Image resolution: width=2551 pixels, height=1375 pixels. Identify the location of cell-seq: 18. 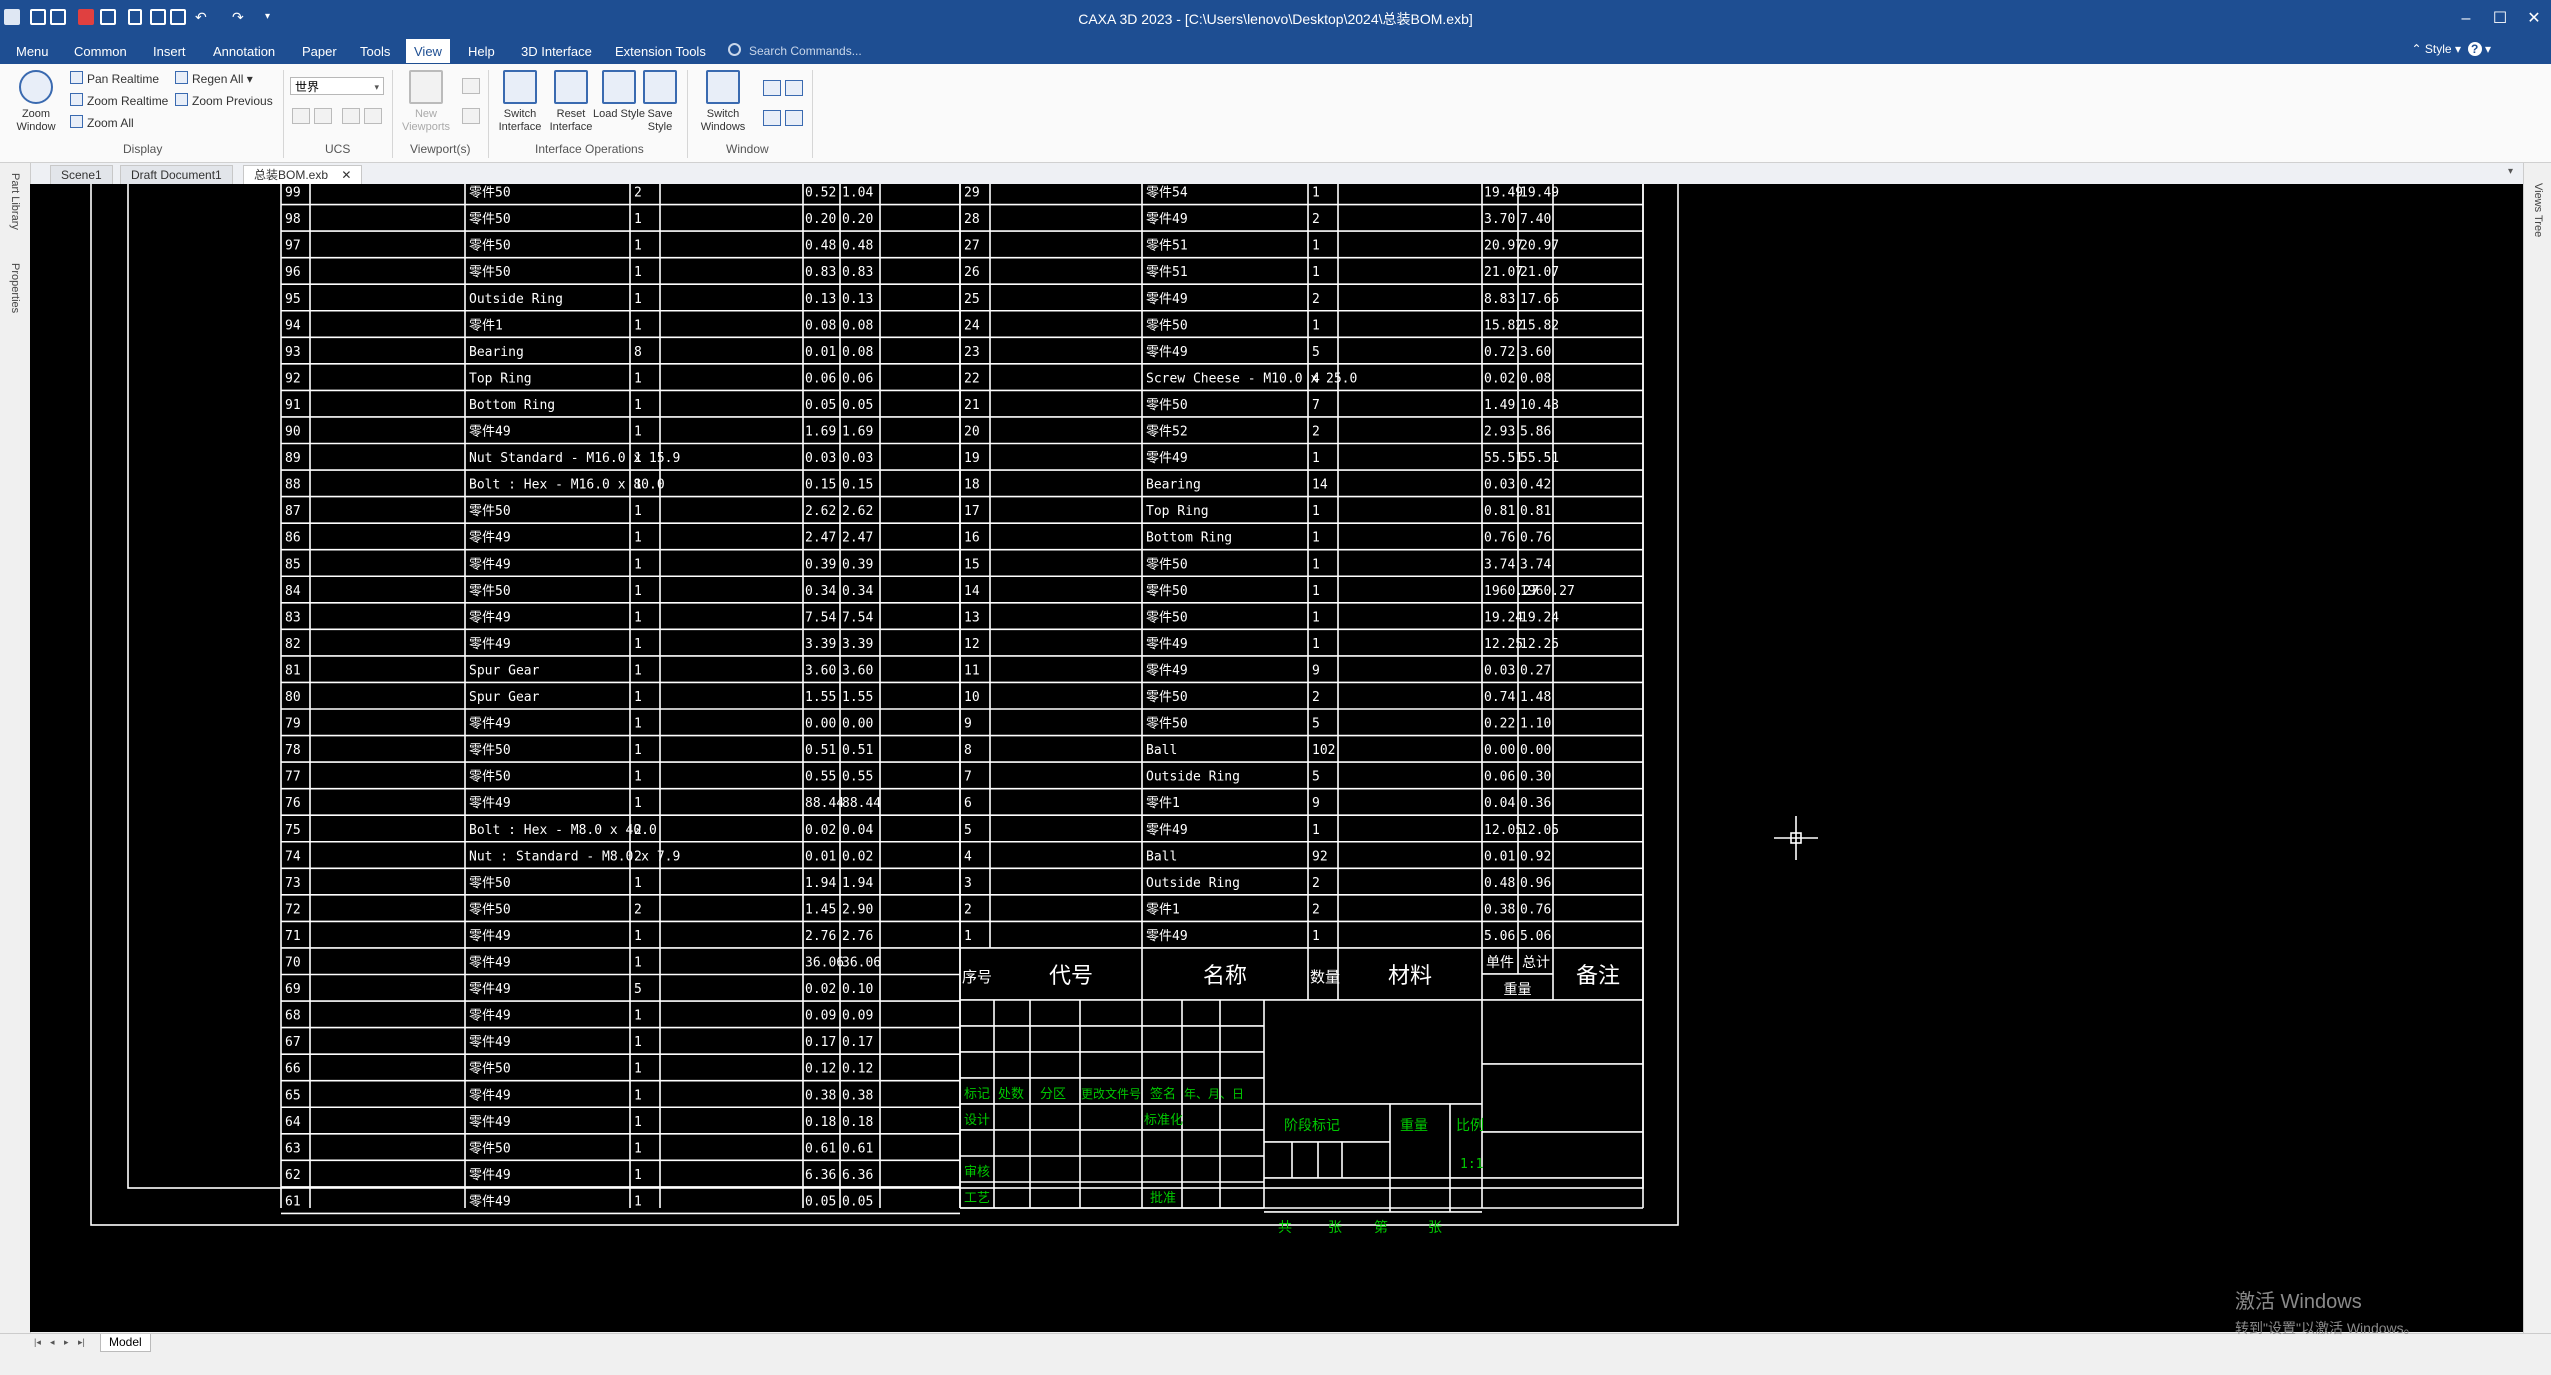
(972, 485).